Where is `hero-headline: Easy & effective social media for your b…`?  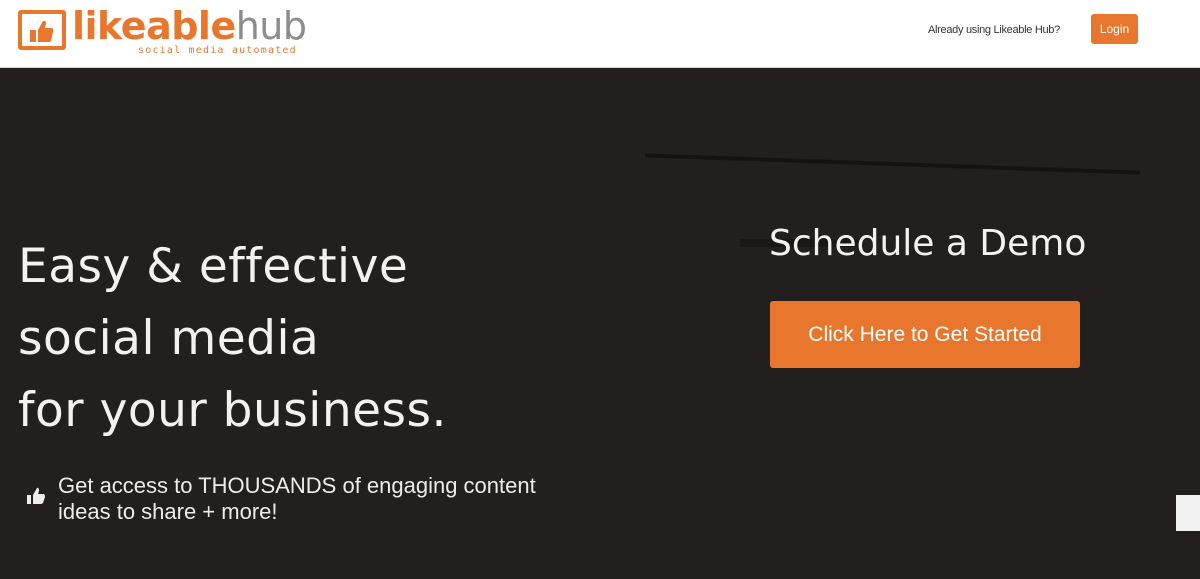
hero-headline: Easy & effective social media for your b… is located at coordinates (232, 339).